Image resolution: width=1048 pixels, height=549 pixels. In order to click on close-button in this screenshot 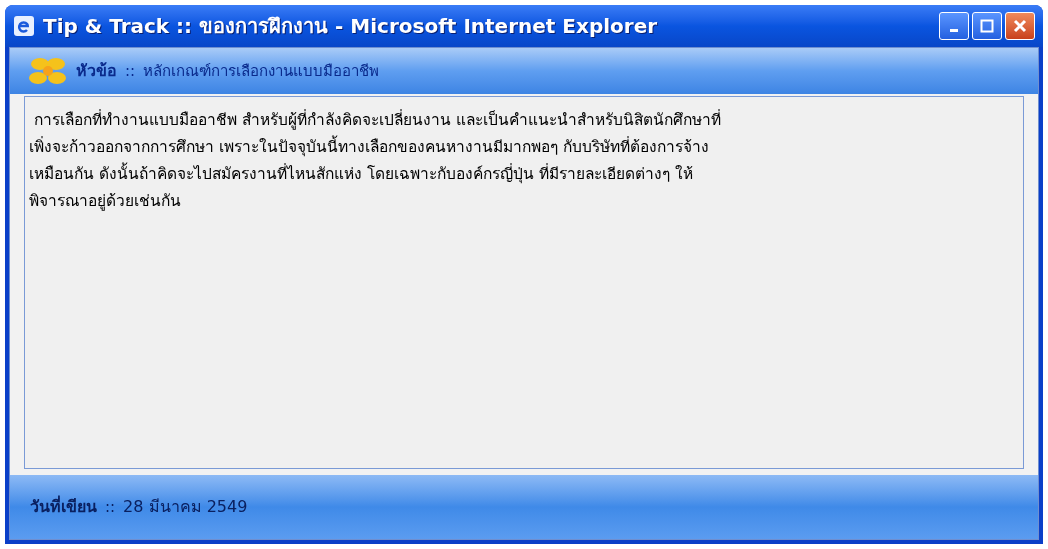, I will do `click(1020, 26)`.